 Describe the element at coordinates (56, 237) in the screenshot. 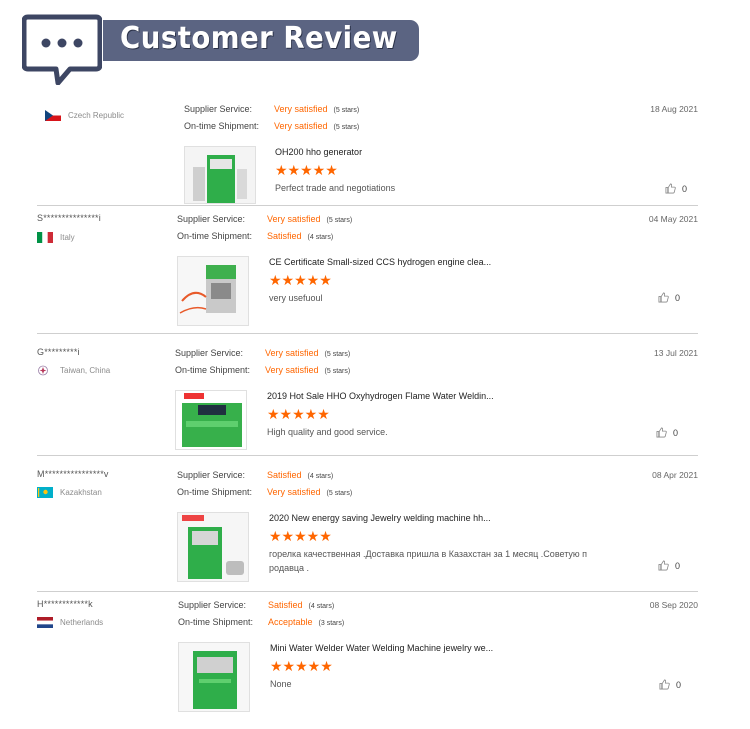

I see `buyer-country: Italy` at that location.